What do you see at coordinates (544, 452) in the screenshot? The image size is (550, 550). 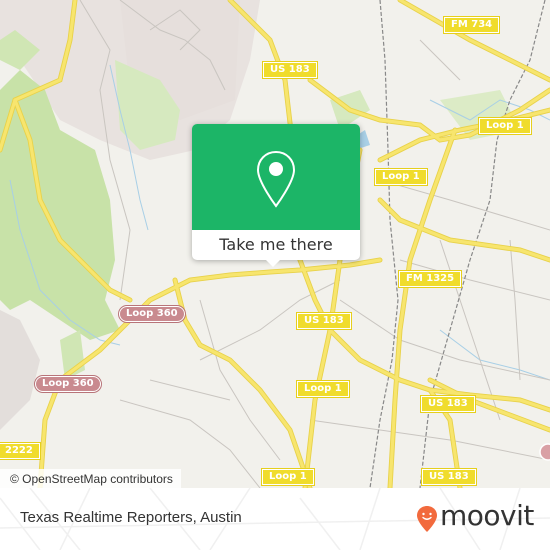 I see `poi-marker` at bounding box center [544, 452].